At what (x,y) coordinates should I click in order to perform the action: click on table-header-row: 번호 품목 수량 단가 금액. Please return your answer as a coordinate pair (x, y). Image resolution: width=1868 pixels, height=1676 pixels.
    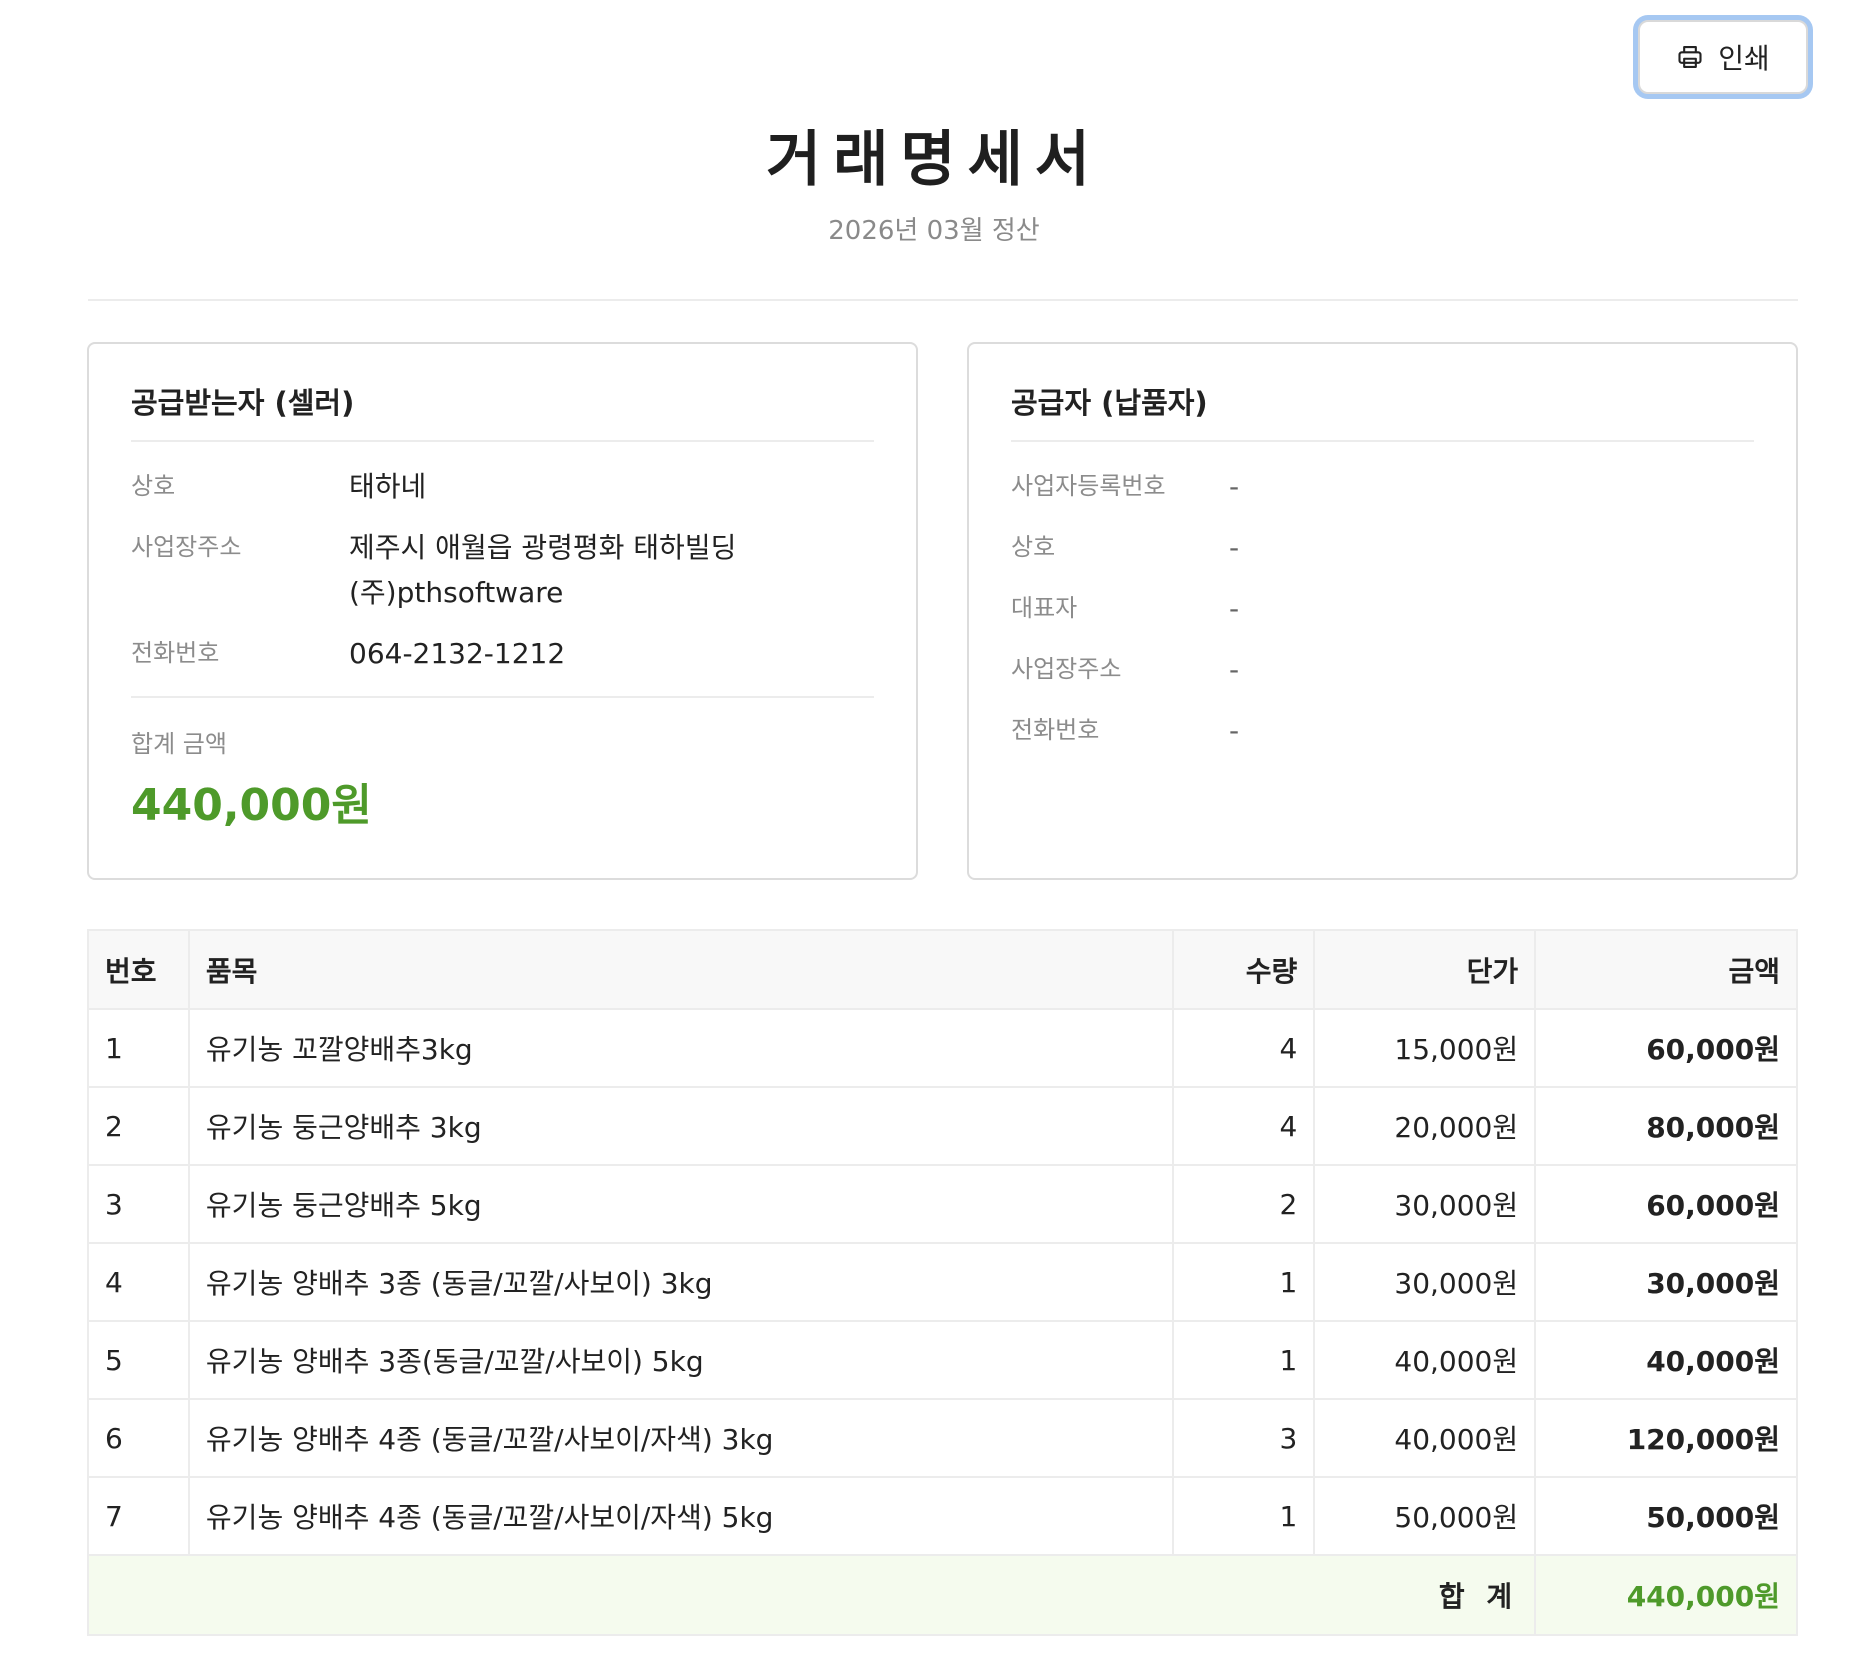
    Looking at the image, I should click on (942, 969).